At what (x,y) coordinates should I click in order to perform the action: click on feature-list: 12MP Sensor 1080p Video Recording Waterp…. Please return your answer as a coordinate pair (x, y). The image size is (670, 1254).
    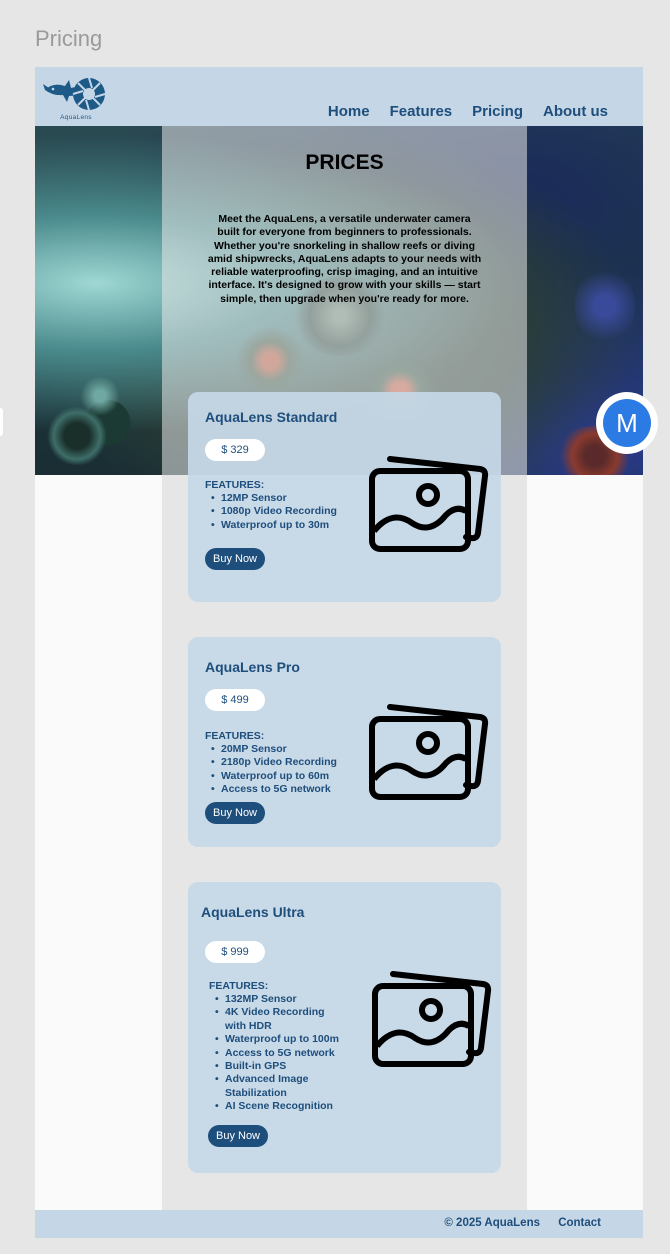
    Looking at the image, I should click on (272, 512).